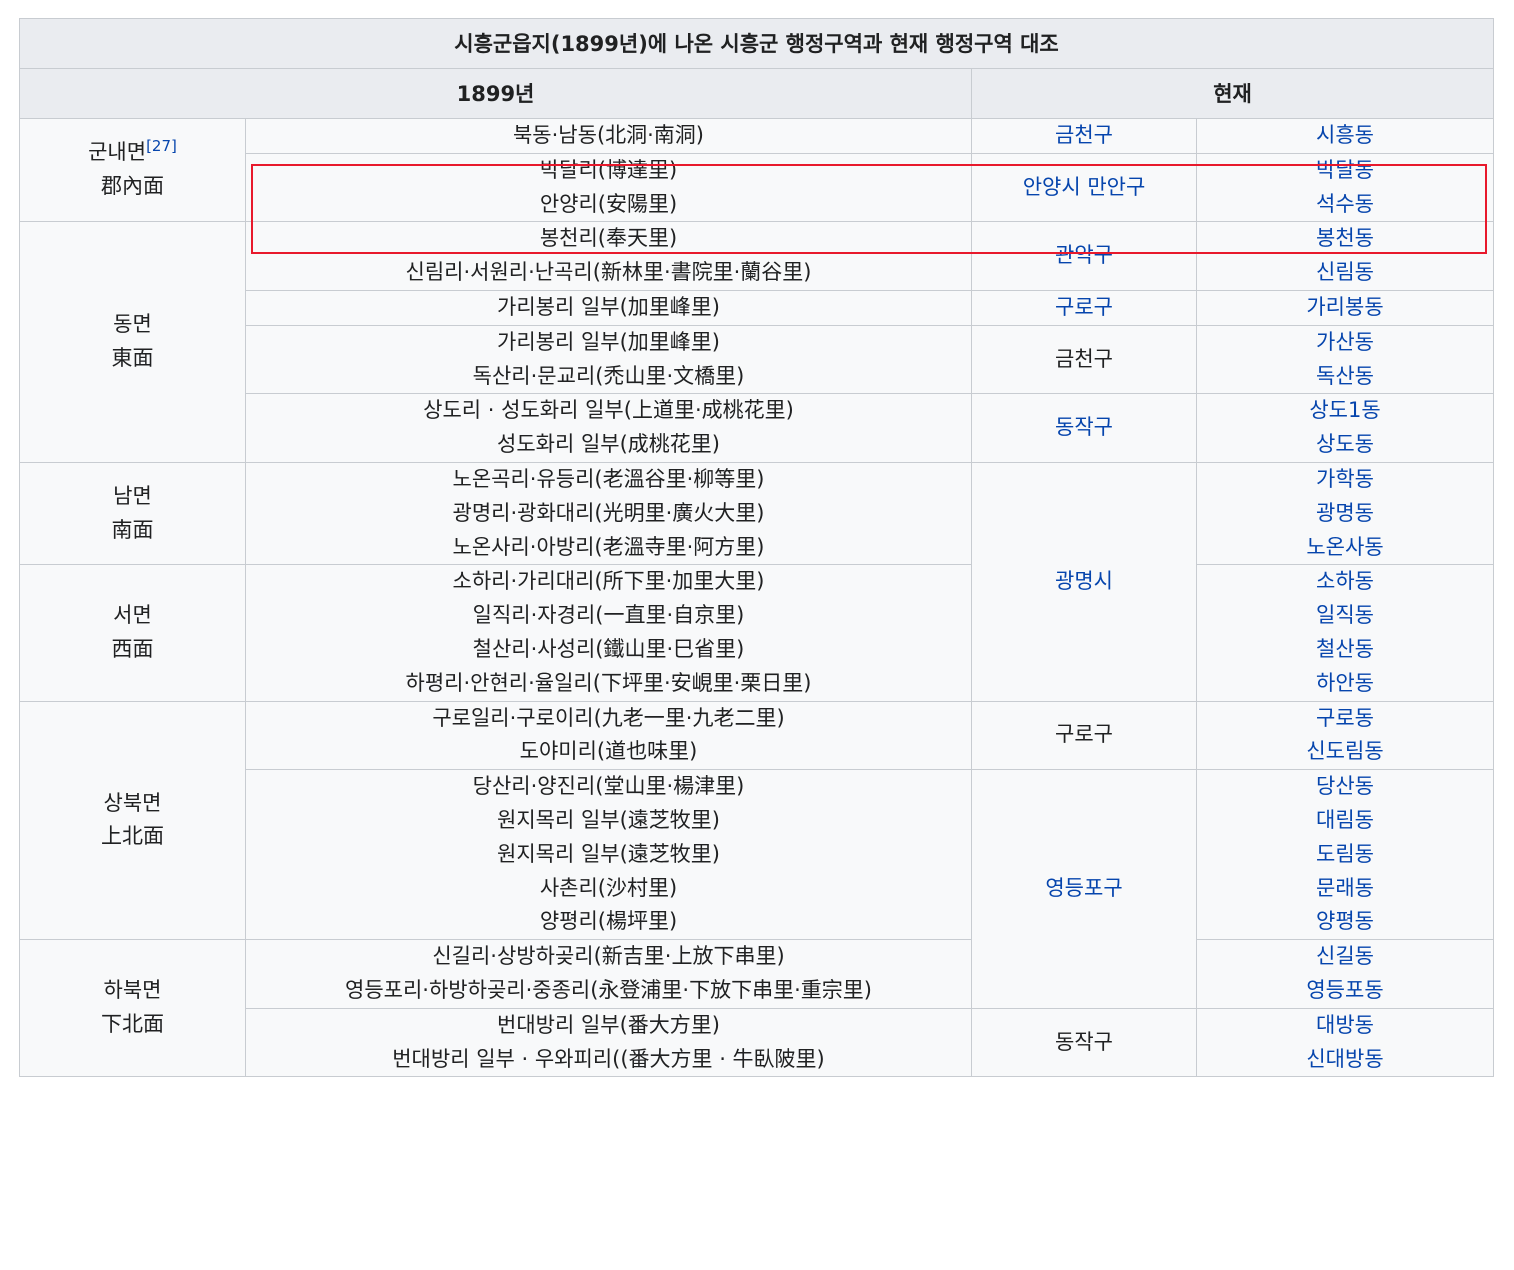 Image resolution: width=1514 pixels, height=1270 pixels. Describe the element at coordinates (608, 1024) in the screenshot. I see `ri-name: 번대방리 일부(番大方里)` at that location.